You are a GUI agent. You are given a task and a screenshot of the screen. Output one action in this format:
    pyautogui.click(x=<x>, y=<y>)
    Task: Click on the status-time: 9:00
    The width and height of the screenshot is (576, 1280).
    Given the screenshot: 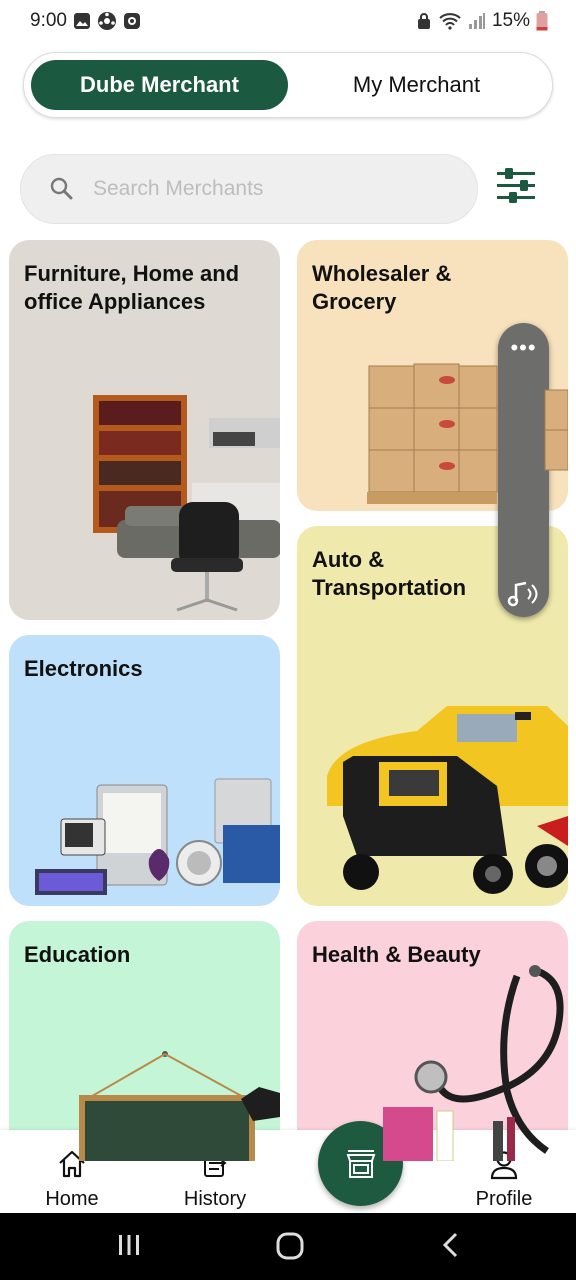 What is the action you would take?
    pyautogui.click(x=48, y=20)
    